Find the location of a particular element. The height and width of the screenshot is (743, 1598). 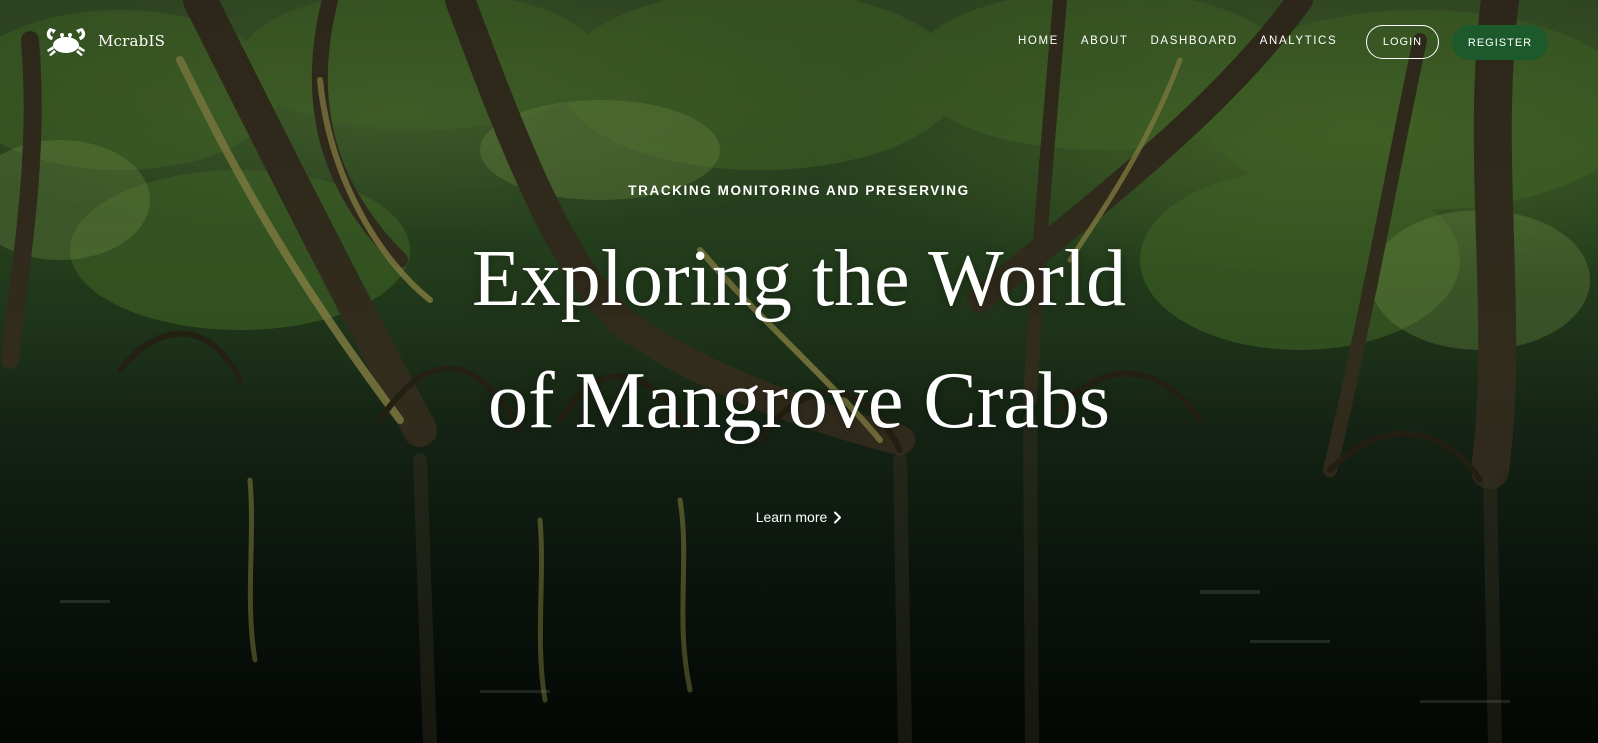

learn-more-label: Learn more is located at coordinates (791, 517).